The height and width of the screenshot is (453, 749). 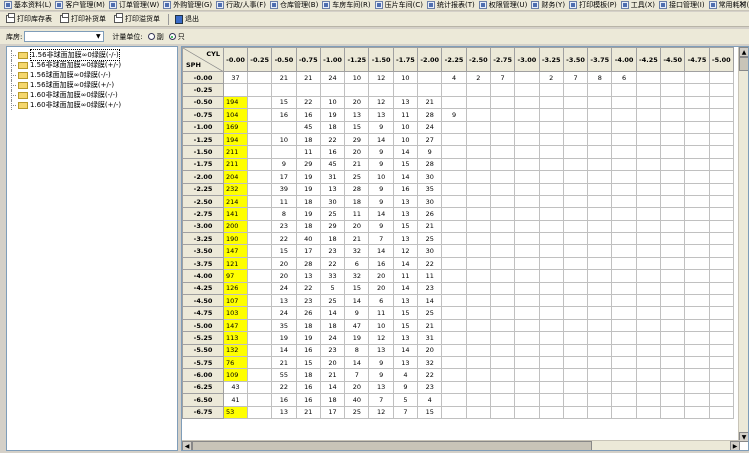 I want to click on scroll-thumb, so click(x=743, y=64).